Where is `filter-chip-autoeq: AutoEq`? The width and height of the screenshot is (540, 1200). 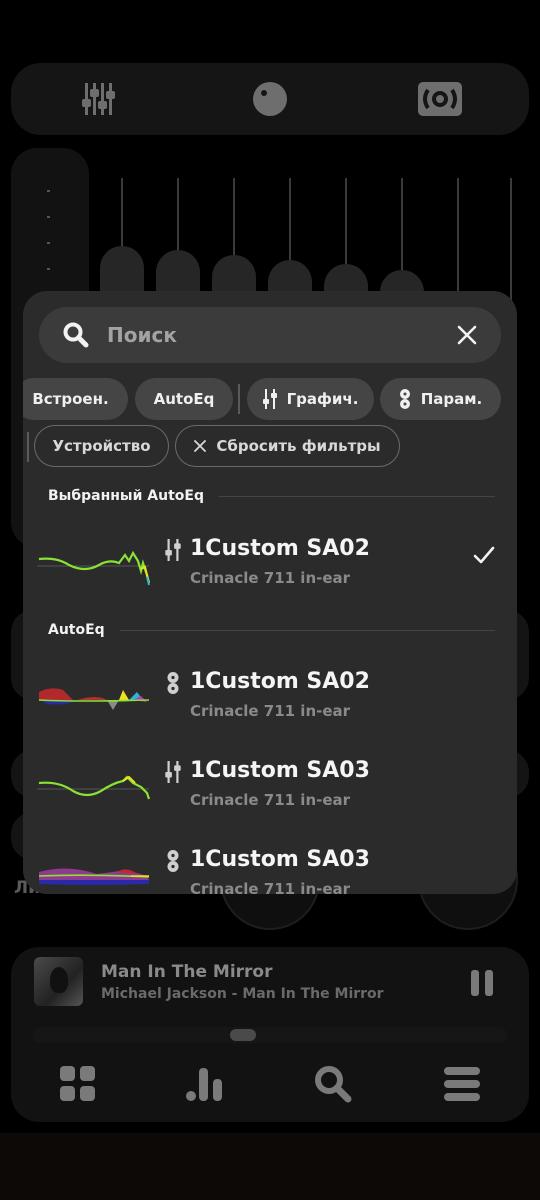 filter-chip-autoeq: AutoEq is located at coordinates (184, 399).